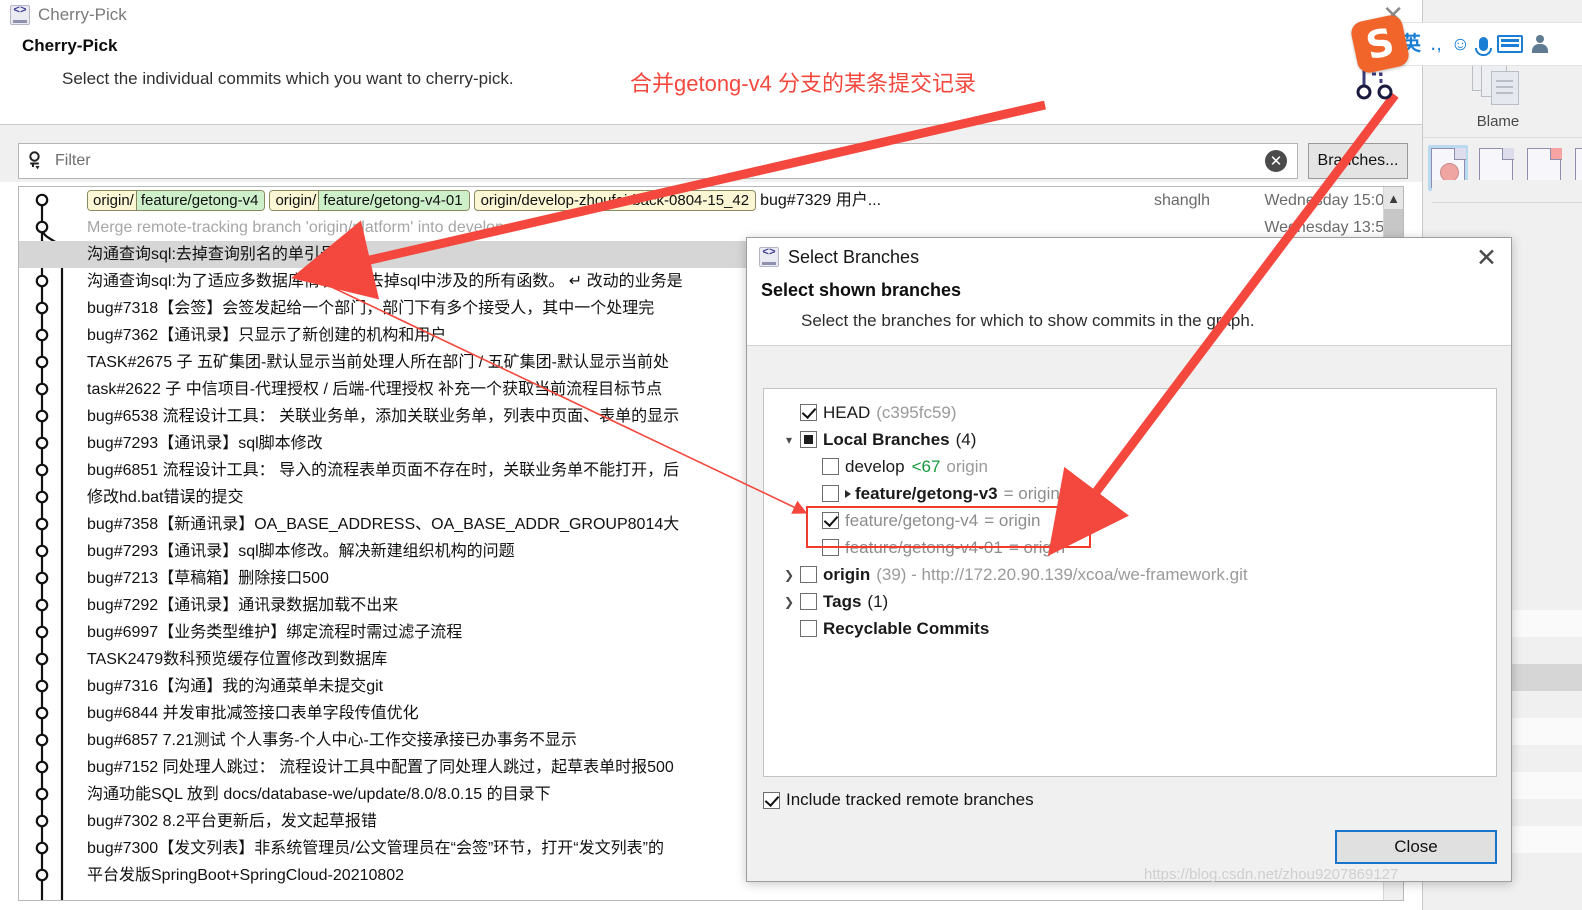 The height and width of the screenshot is (910, 1582). What do you see at coordinates (1460, 44) in the screenshot?
I see `emoji-icon: ☺` at bounding box center [1460, 44].